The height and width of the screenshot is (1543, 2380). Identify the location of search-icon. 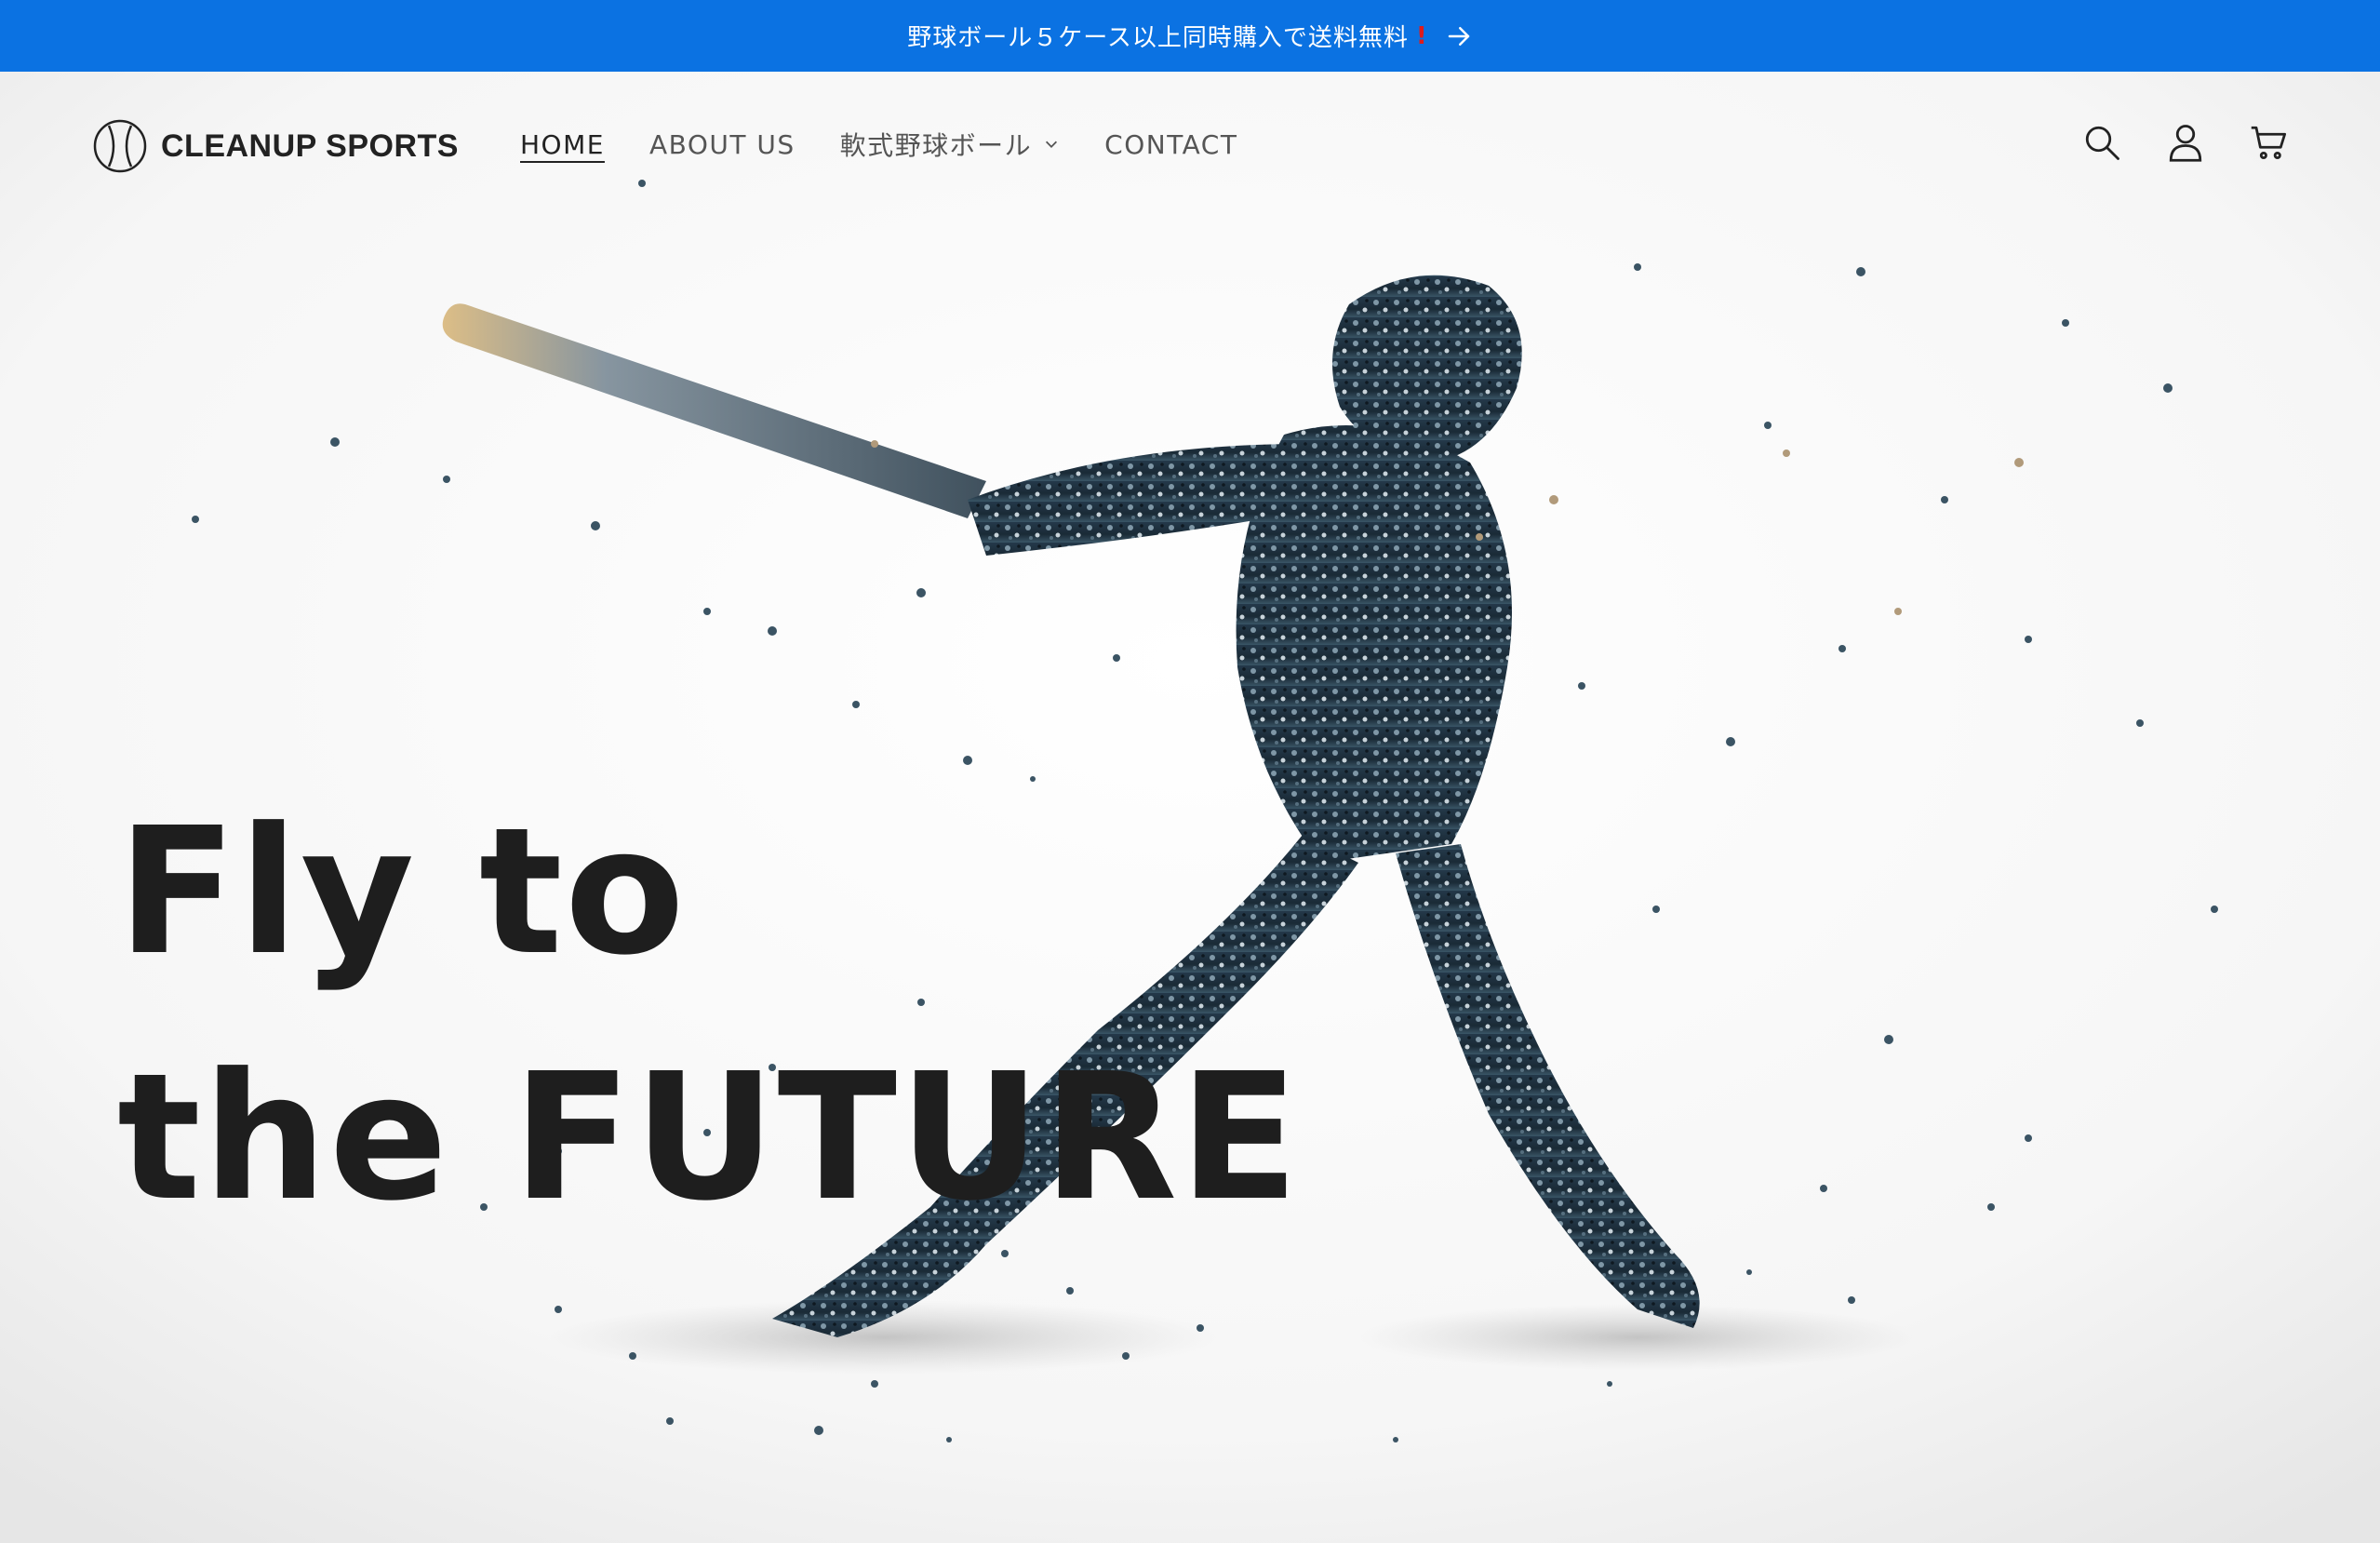
(2101, 142).